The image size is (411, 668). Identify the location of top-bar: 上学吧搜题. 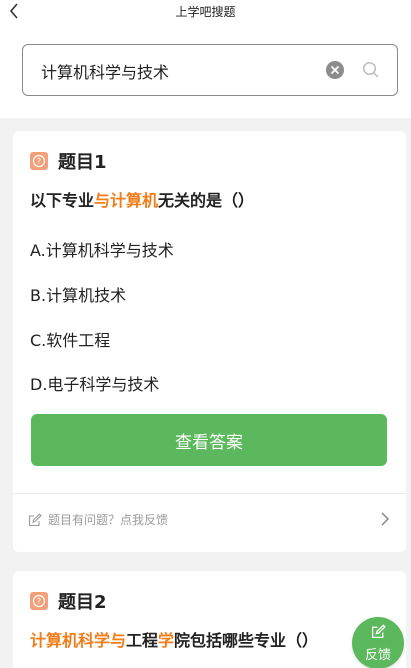
(205, 12).